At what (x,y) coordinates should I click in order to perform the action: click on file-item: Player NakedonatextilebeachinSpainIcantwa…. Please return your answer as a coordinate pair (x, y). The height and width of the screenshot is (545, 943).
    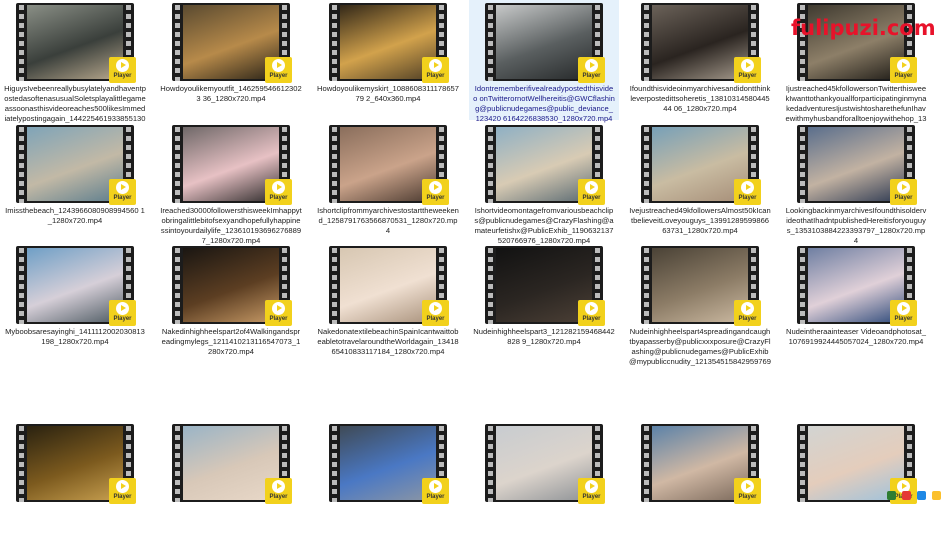
    Looking at the image, I should click on (388, 305).